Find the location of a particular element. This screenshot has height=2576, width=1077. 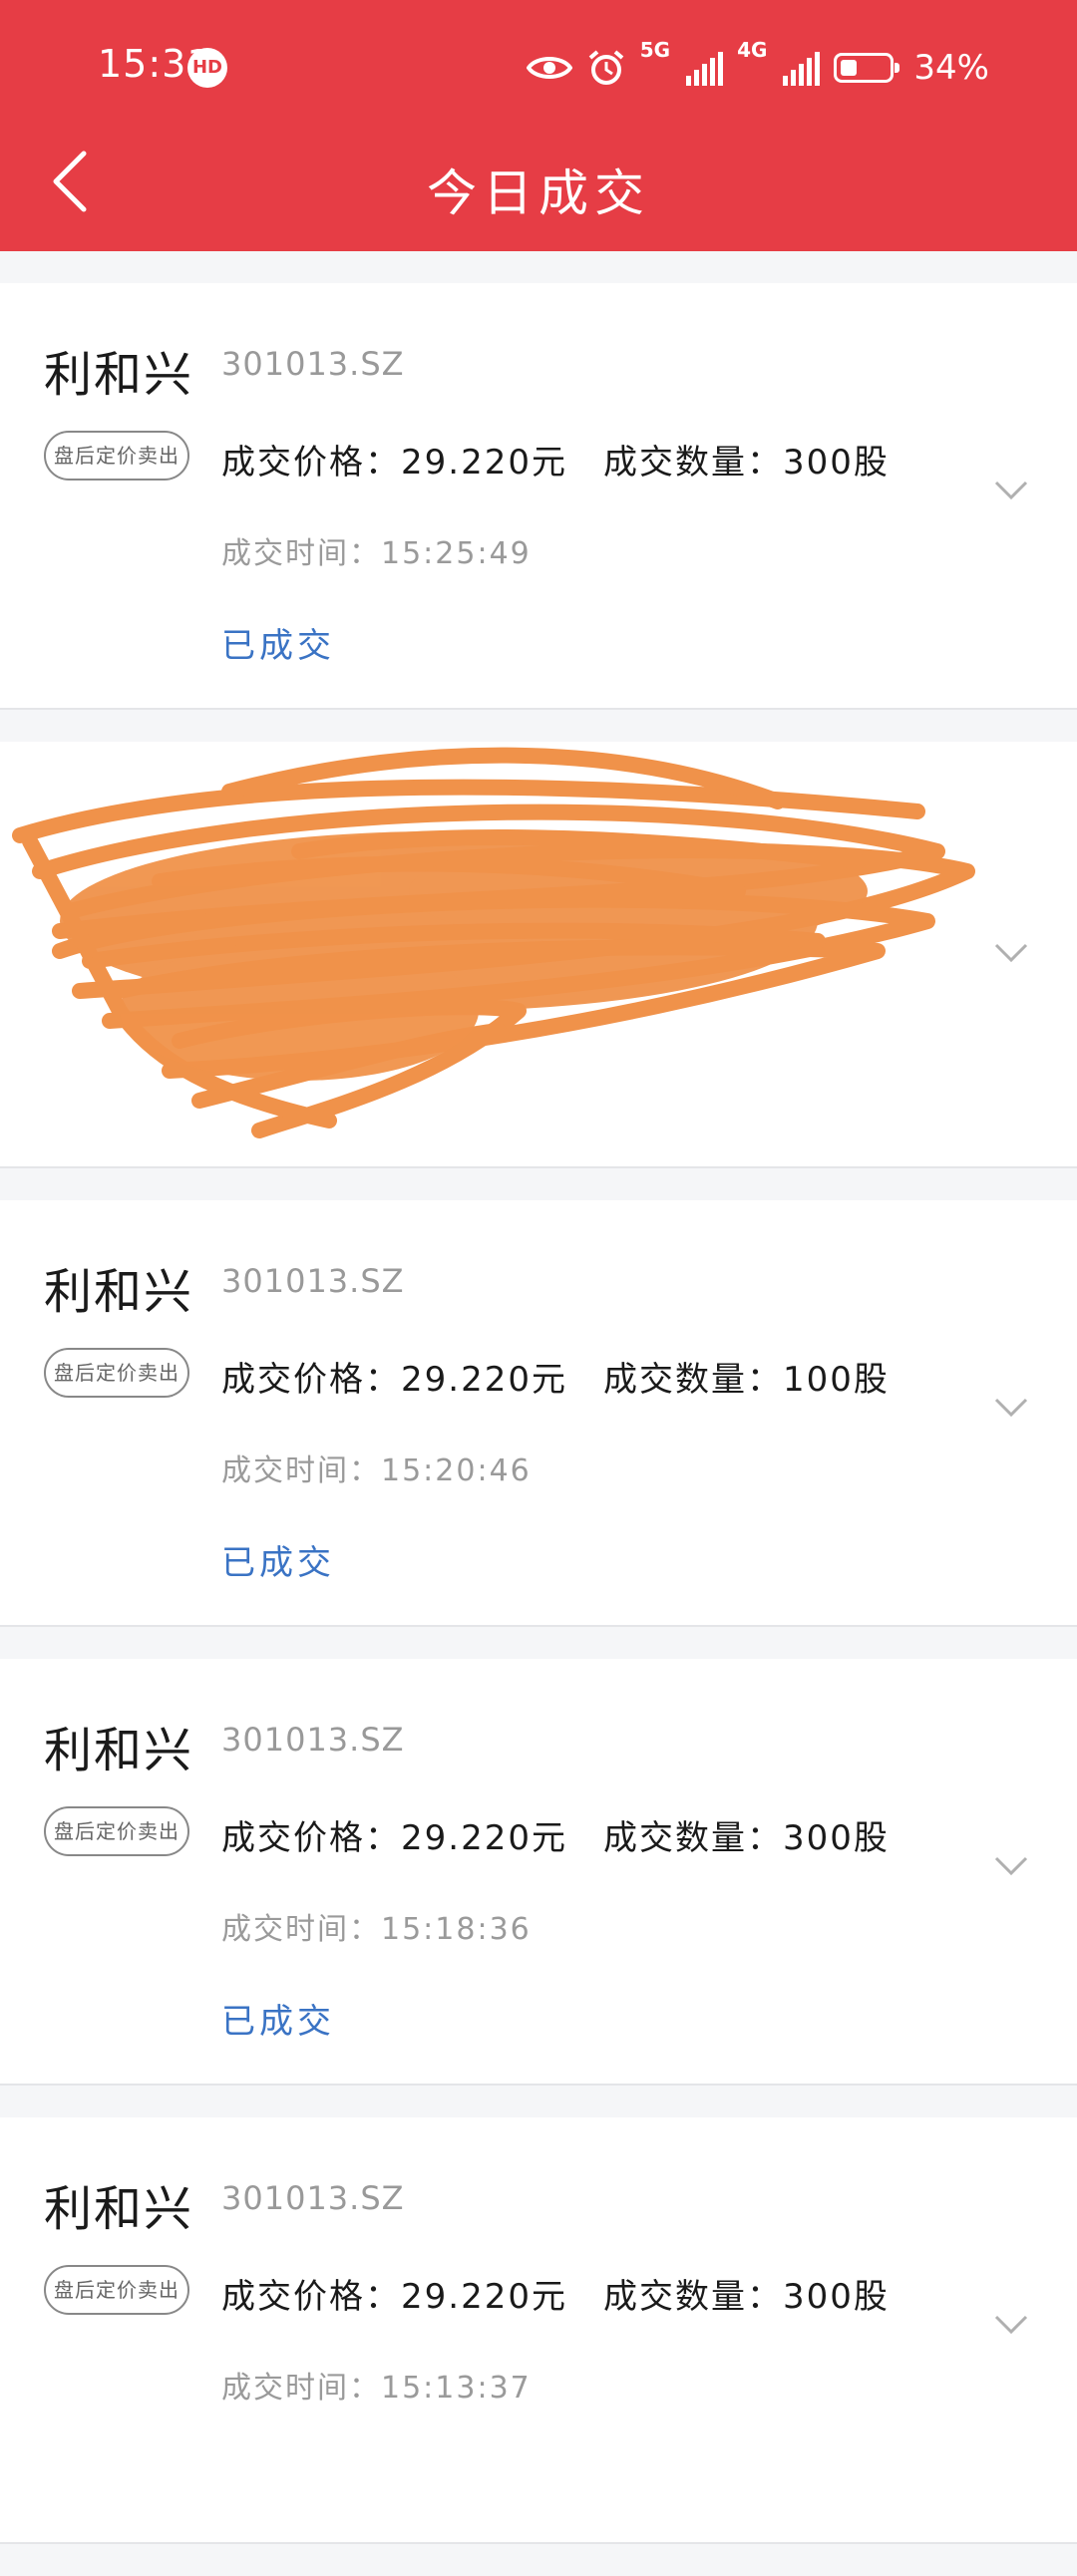

quantity-value: 100 is located at coordinates (818, 1380).